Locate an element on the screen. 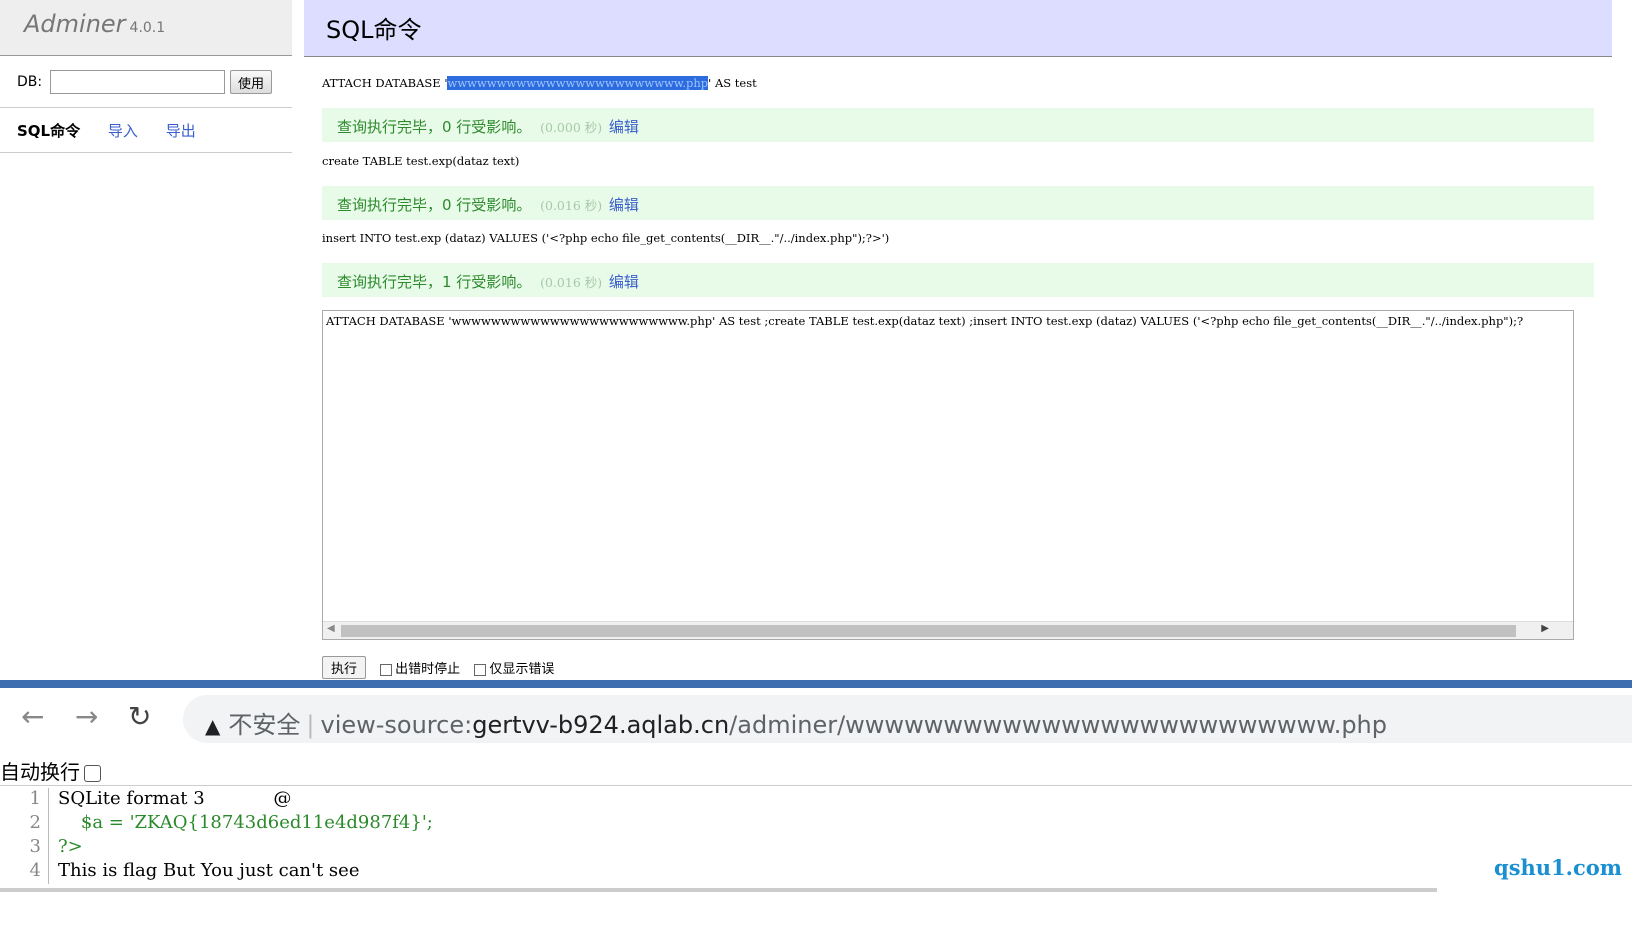 The height and width of the screenshot is (944, 1632). url-host: gertvv-b924.aqlab.cn is located at coordinates (601, 725).